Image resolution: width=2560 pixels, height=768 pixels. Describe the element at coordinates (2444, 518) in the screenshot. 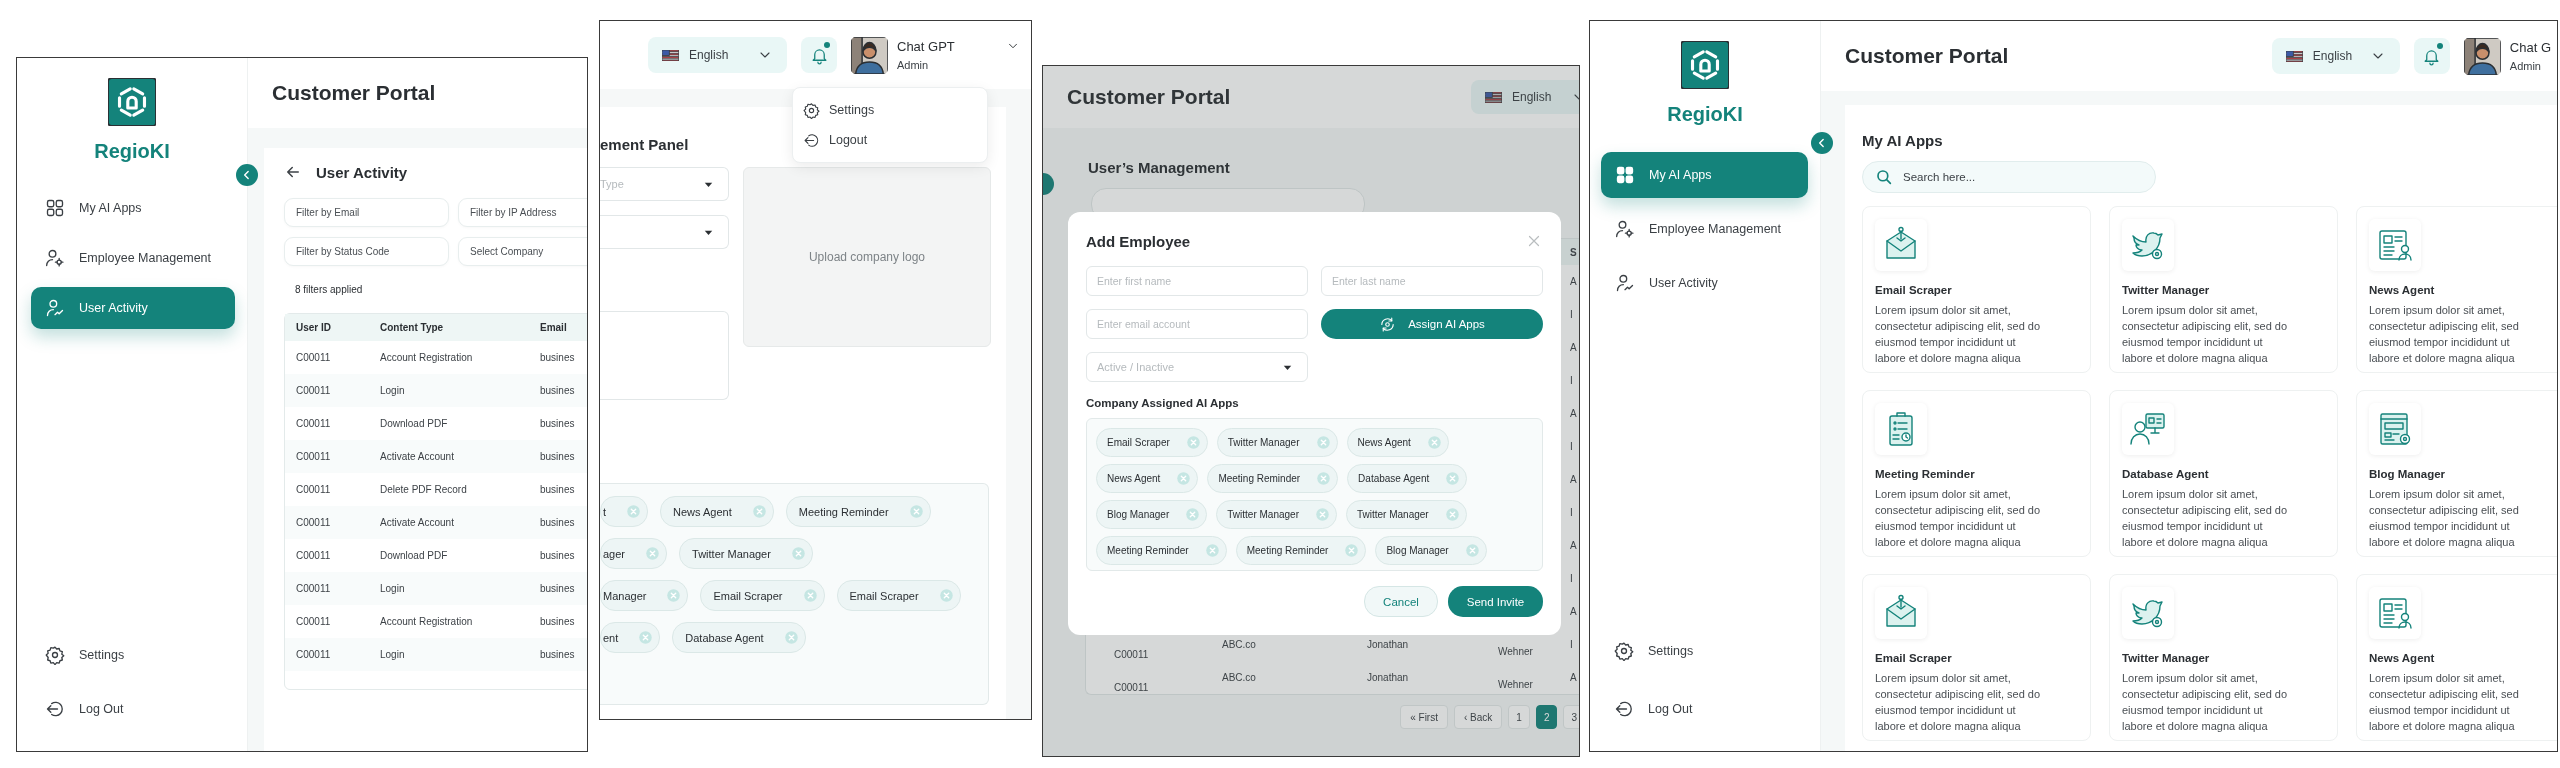

I see `app-description: Lorem ipsum dolor sit amet, consectetur adipiscing elit, sed eiusmod tempor incididunt ut labore et dolore magna aliqua` at that location.